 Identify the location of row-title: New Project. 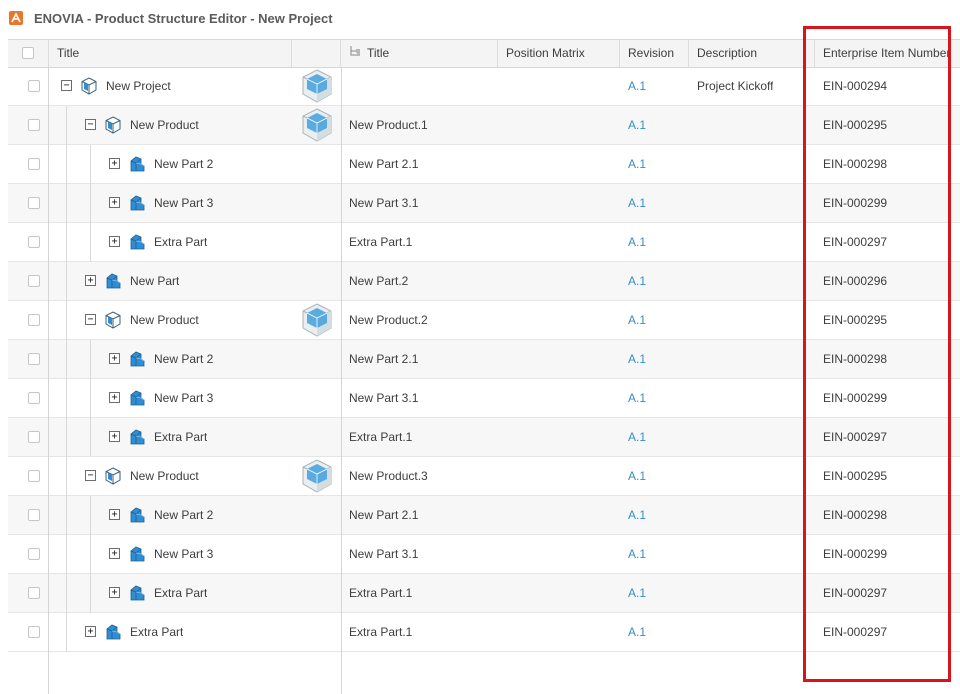
(138, 86).